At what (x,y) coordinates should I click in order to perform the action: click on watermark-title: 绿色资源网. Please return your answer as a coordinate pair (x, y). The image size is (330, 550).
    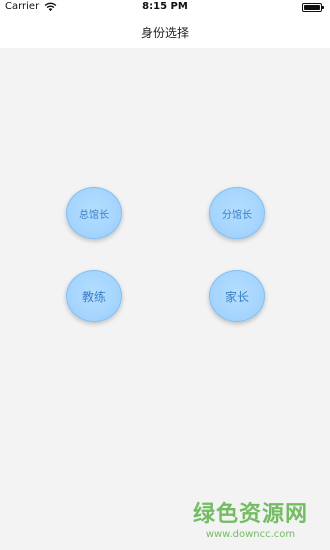
    Looking at the image, I should click on (250, 514).